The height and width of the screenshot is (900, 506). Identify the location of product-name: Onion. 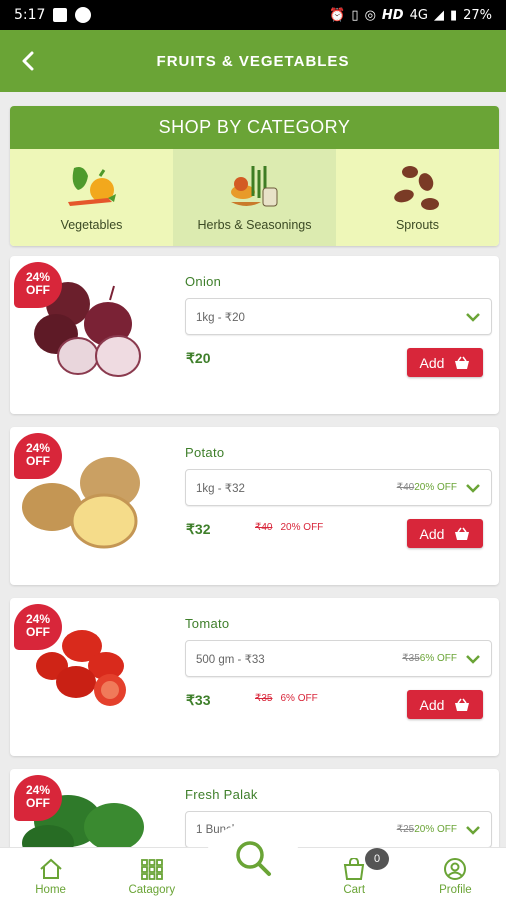
(203, 281).